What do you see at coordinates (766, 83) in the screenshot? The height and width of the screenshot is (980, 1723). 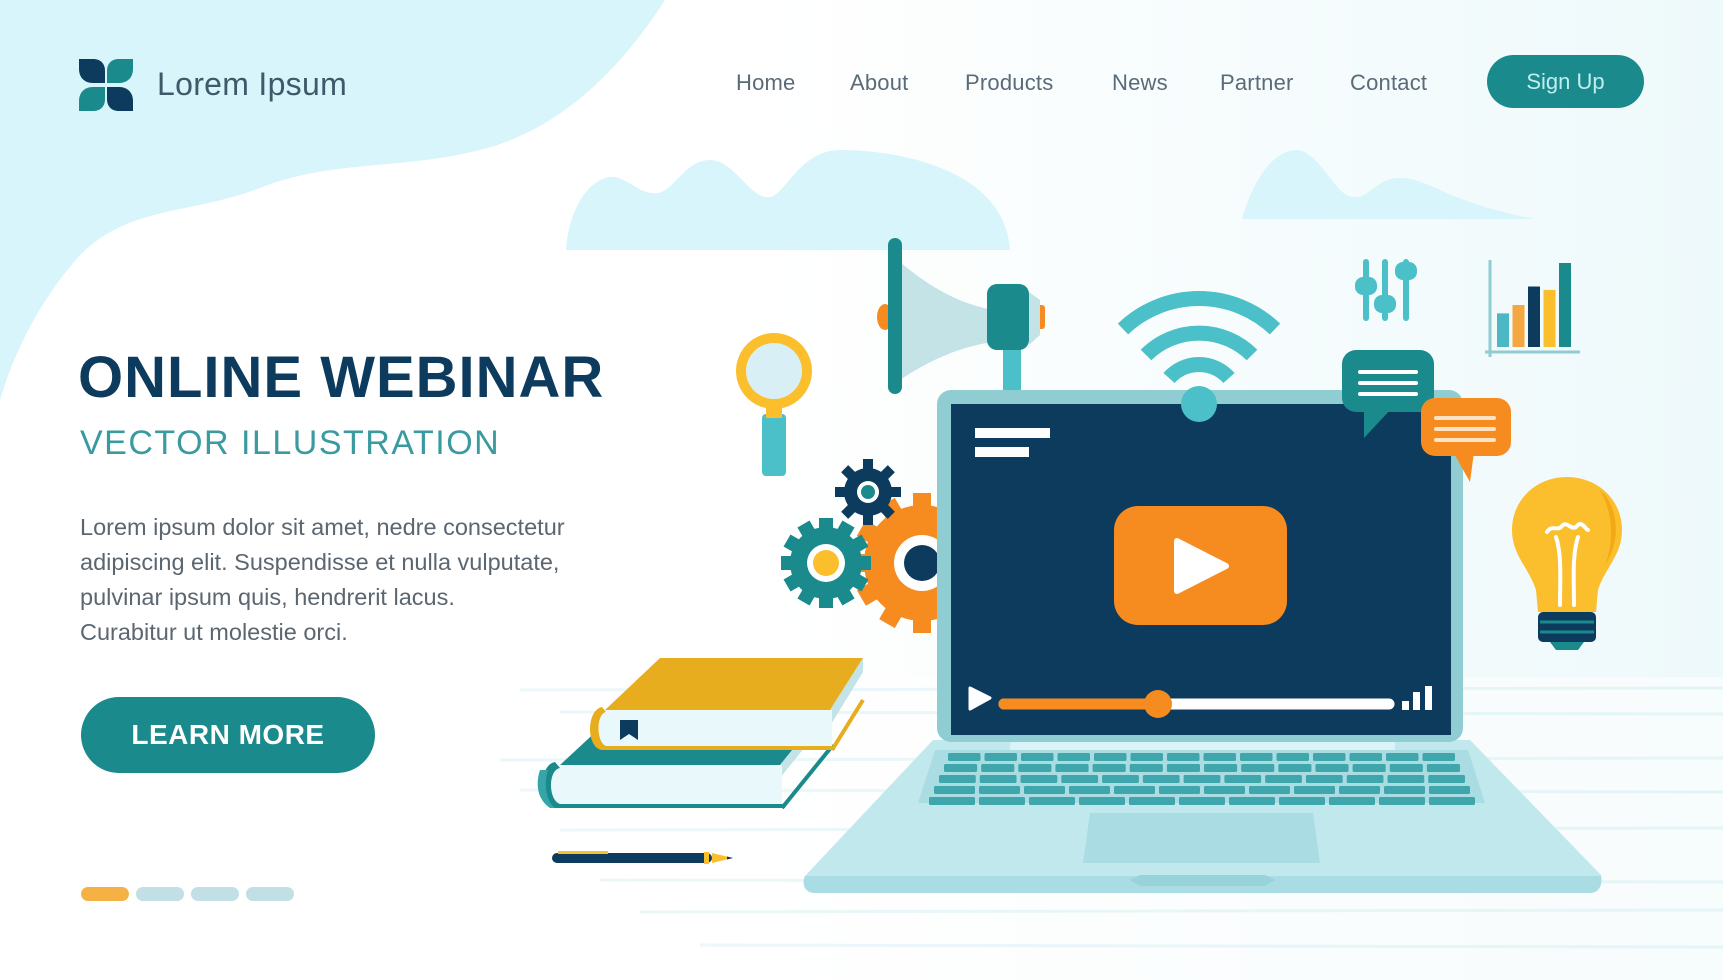 I see `nav-home: Home` at bounding box center [766, 83].